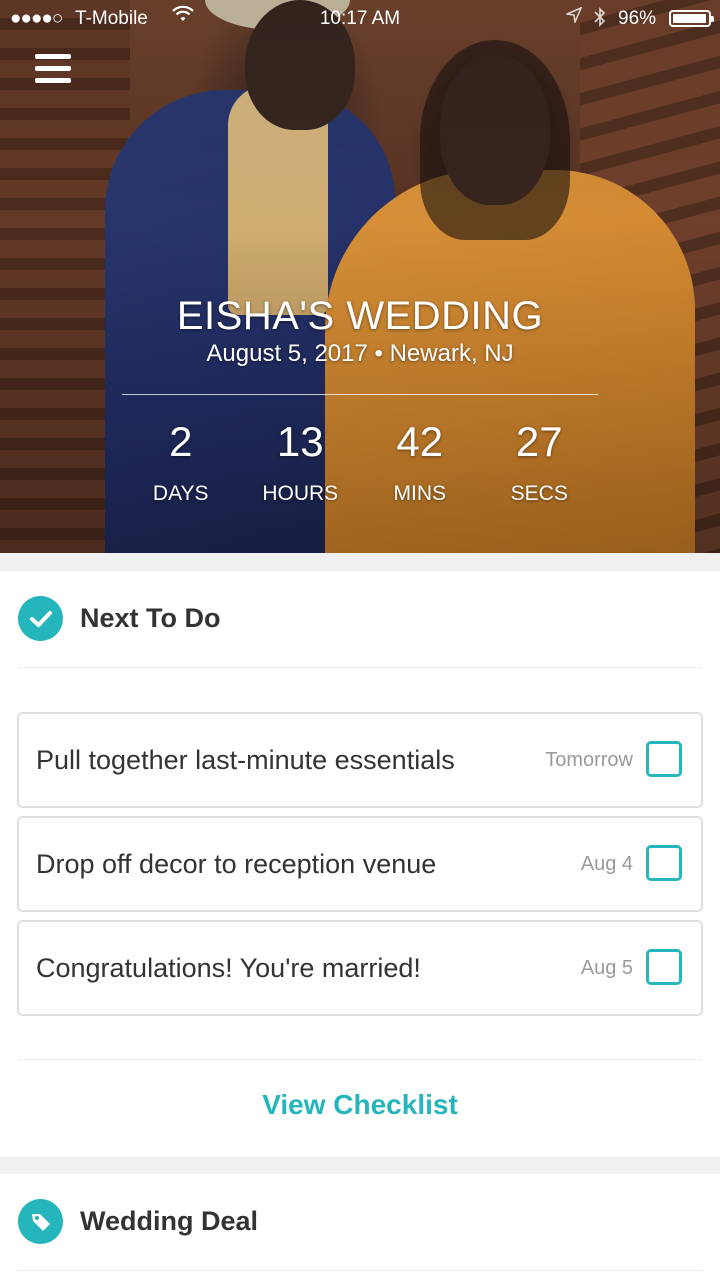 The width and height of the screenshot is (720, 1280). Describe the element at coordinates (360, 1105) in the screenshot. I see `view-checklist-link: View Checklist` at that location.